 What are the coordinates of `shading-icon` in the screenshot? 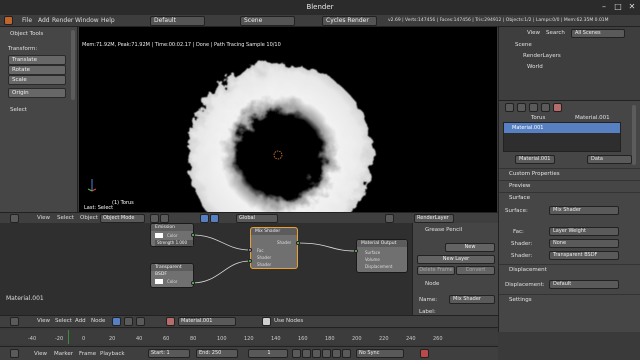 It's located at (154, 218).